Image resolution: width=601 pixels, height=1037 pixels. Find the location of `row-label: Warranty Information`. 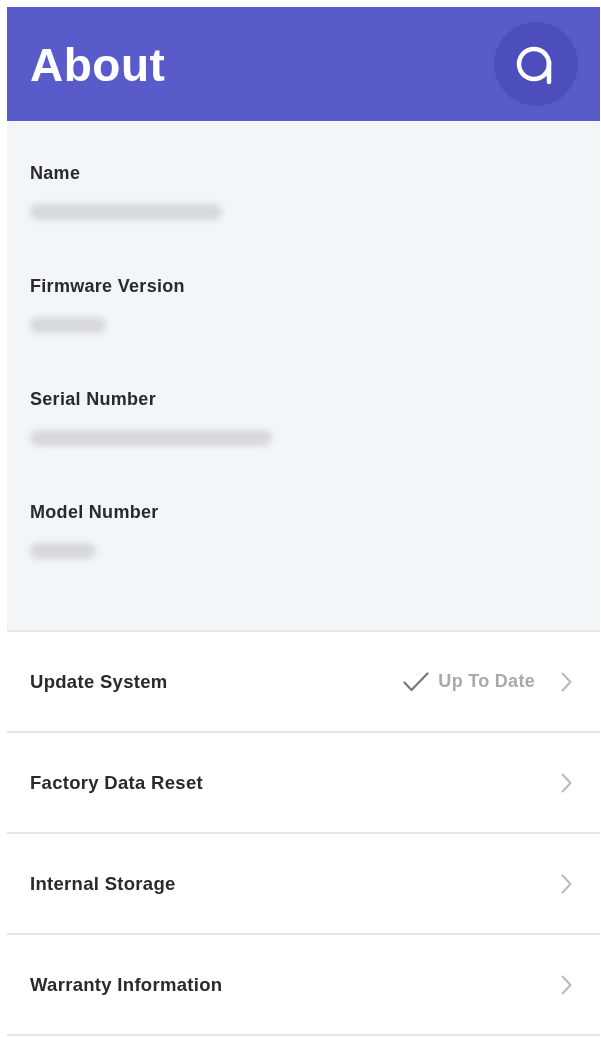

row-label: Warranty Information is located at coordinates (126, 984).